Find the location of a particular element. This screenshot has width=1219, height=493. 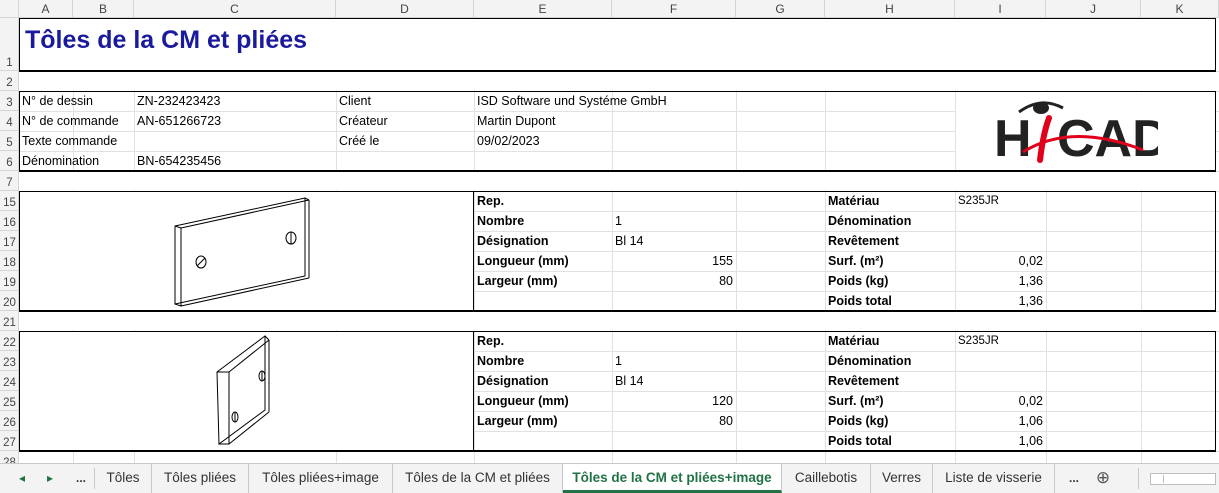

row-header: 5 is located at coordinates (9, 141).